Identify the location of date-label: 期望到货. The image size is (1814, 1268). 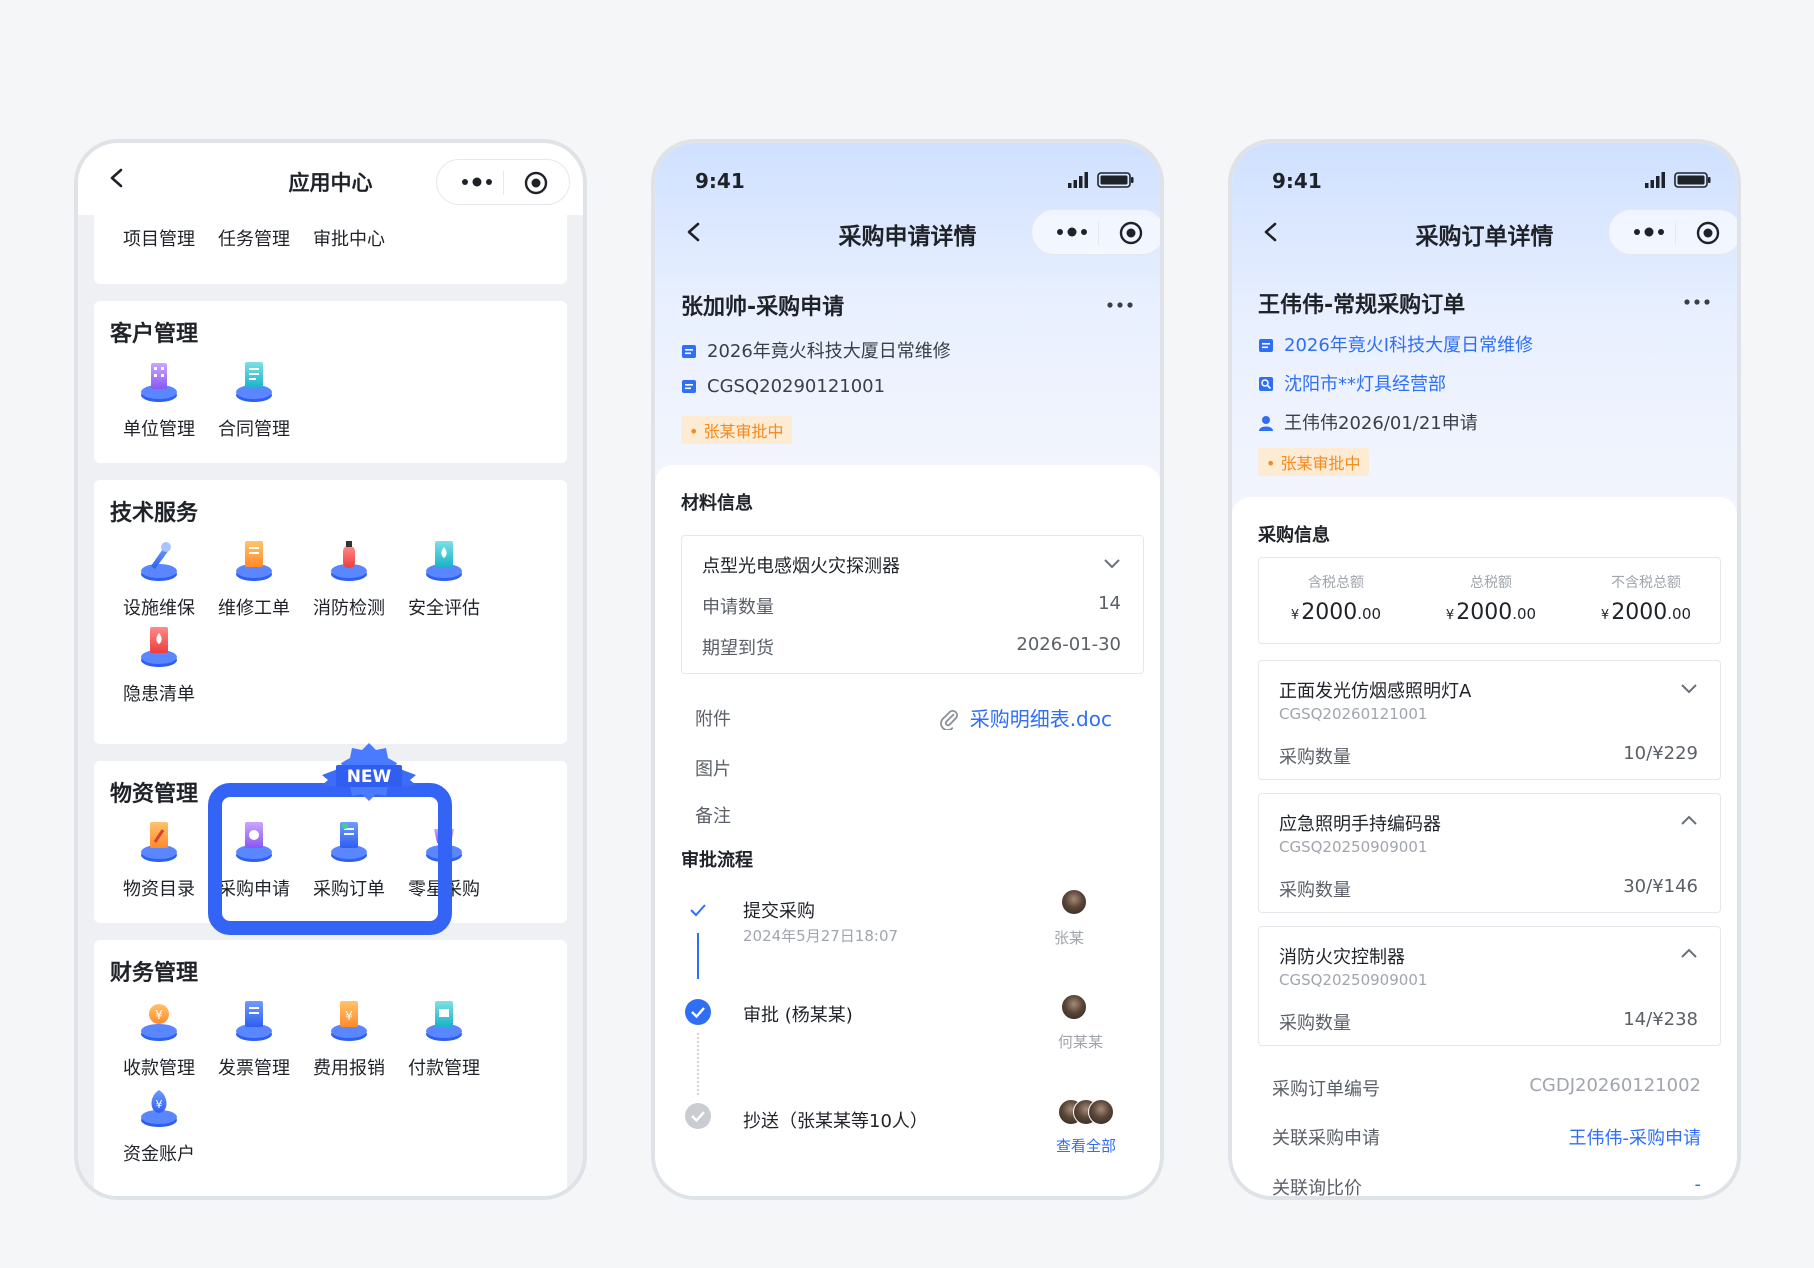
(738, 648).